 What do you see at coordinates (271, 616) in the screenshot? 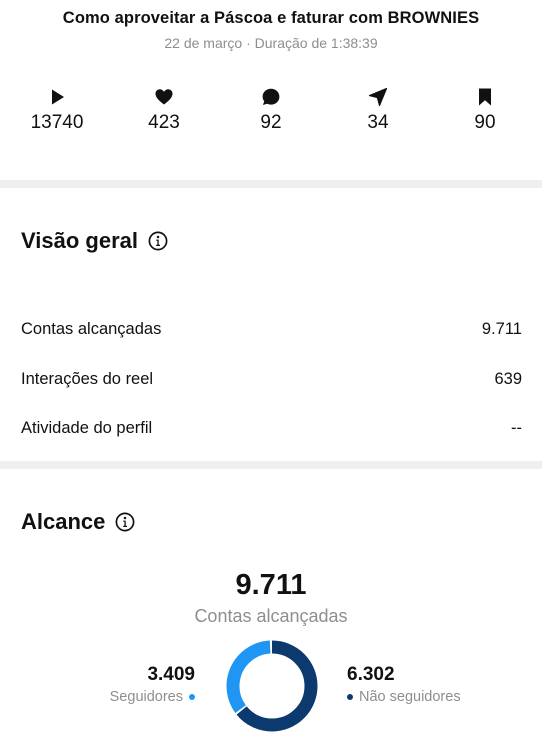
I see `reach-total-label: Contas alcançadas` at bounding box center [271, 616].